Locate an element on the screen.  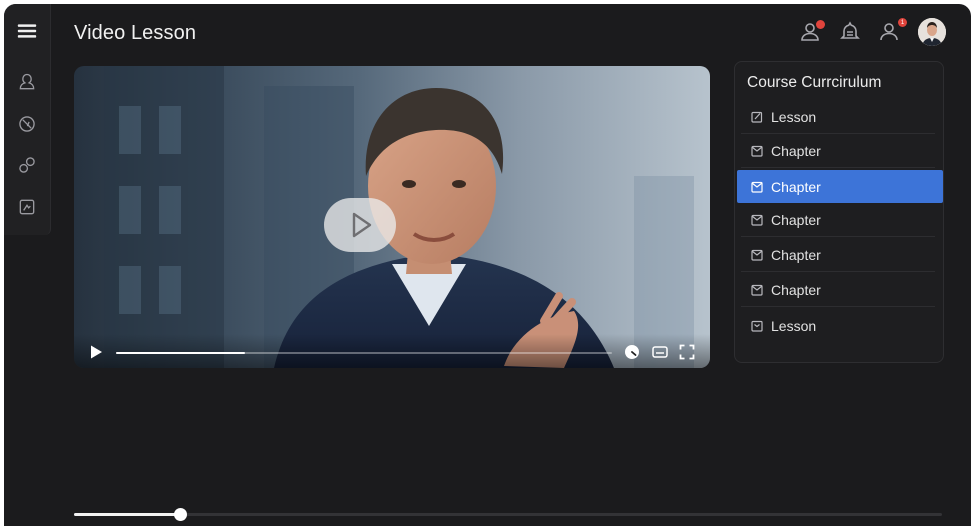
play-button is located at coordinates (96, 352).